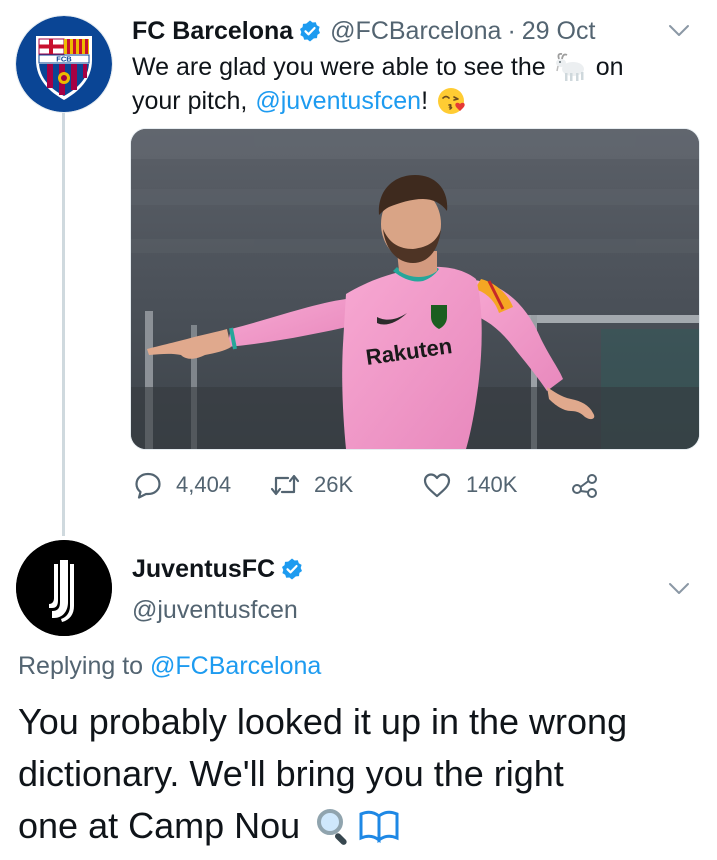  I want to click on juventus-header: JuventusFC, so click(222, 569).